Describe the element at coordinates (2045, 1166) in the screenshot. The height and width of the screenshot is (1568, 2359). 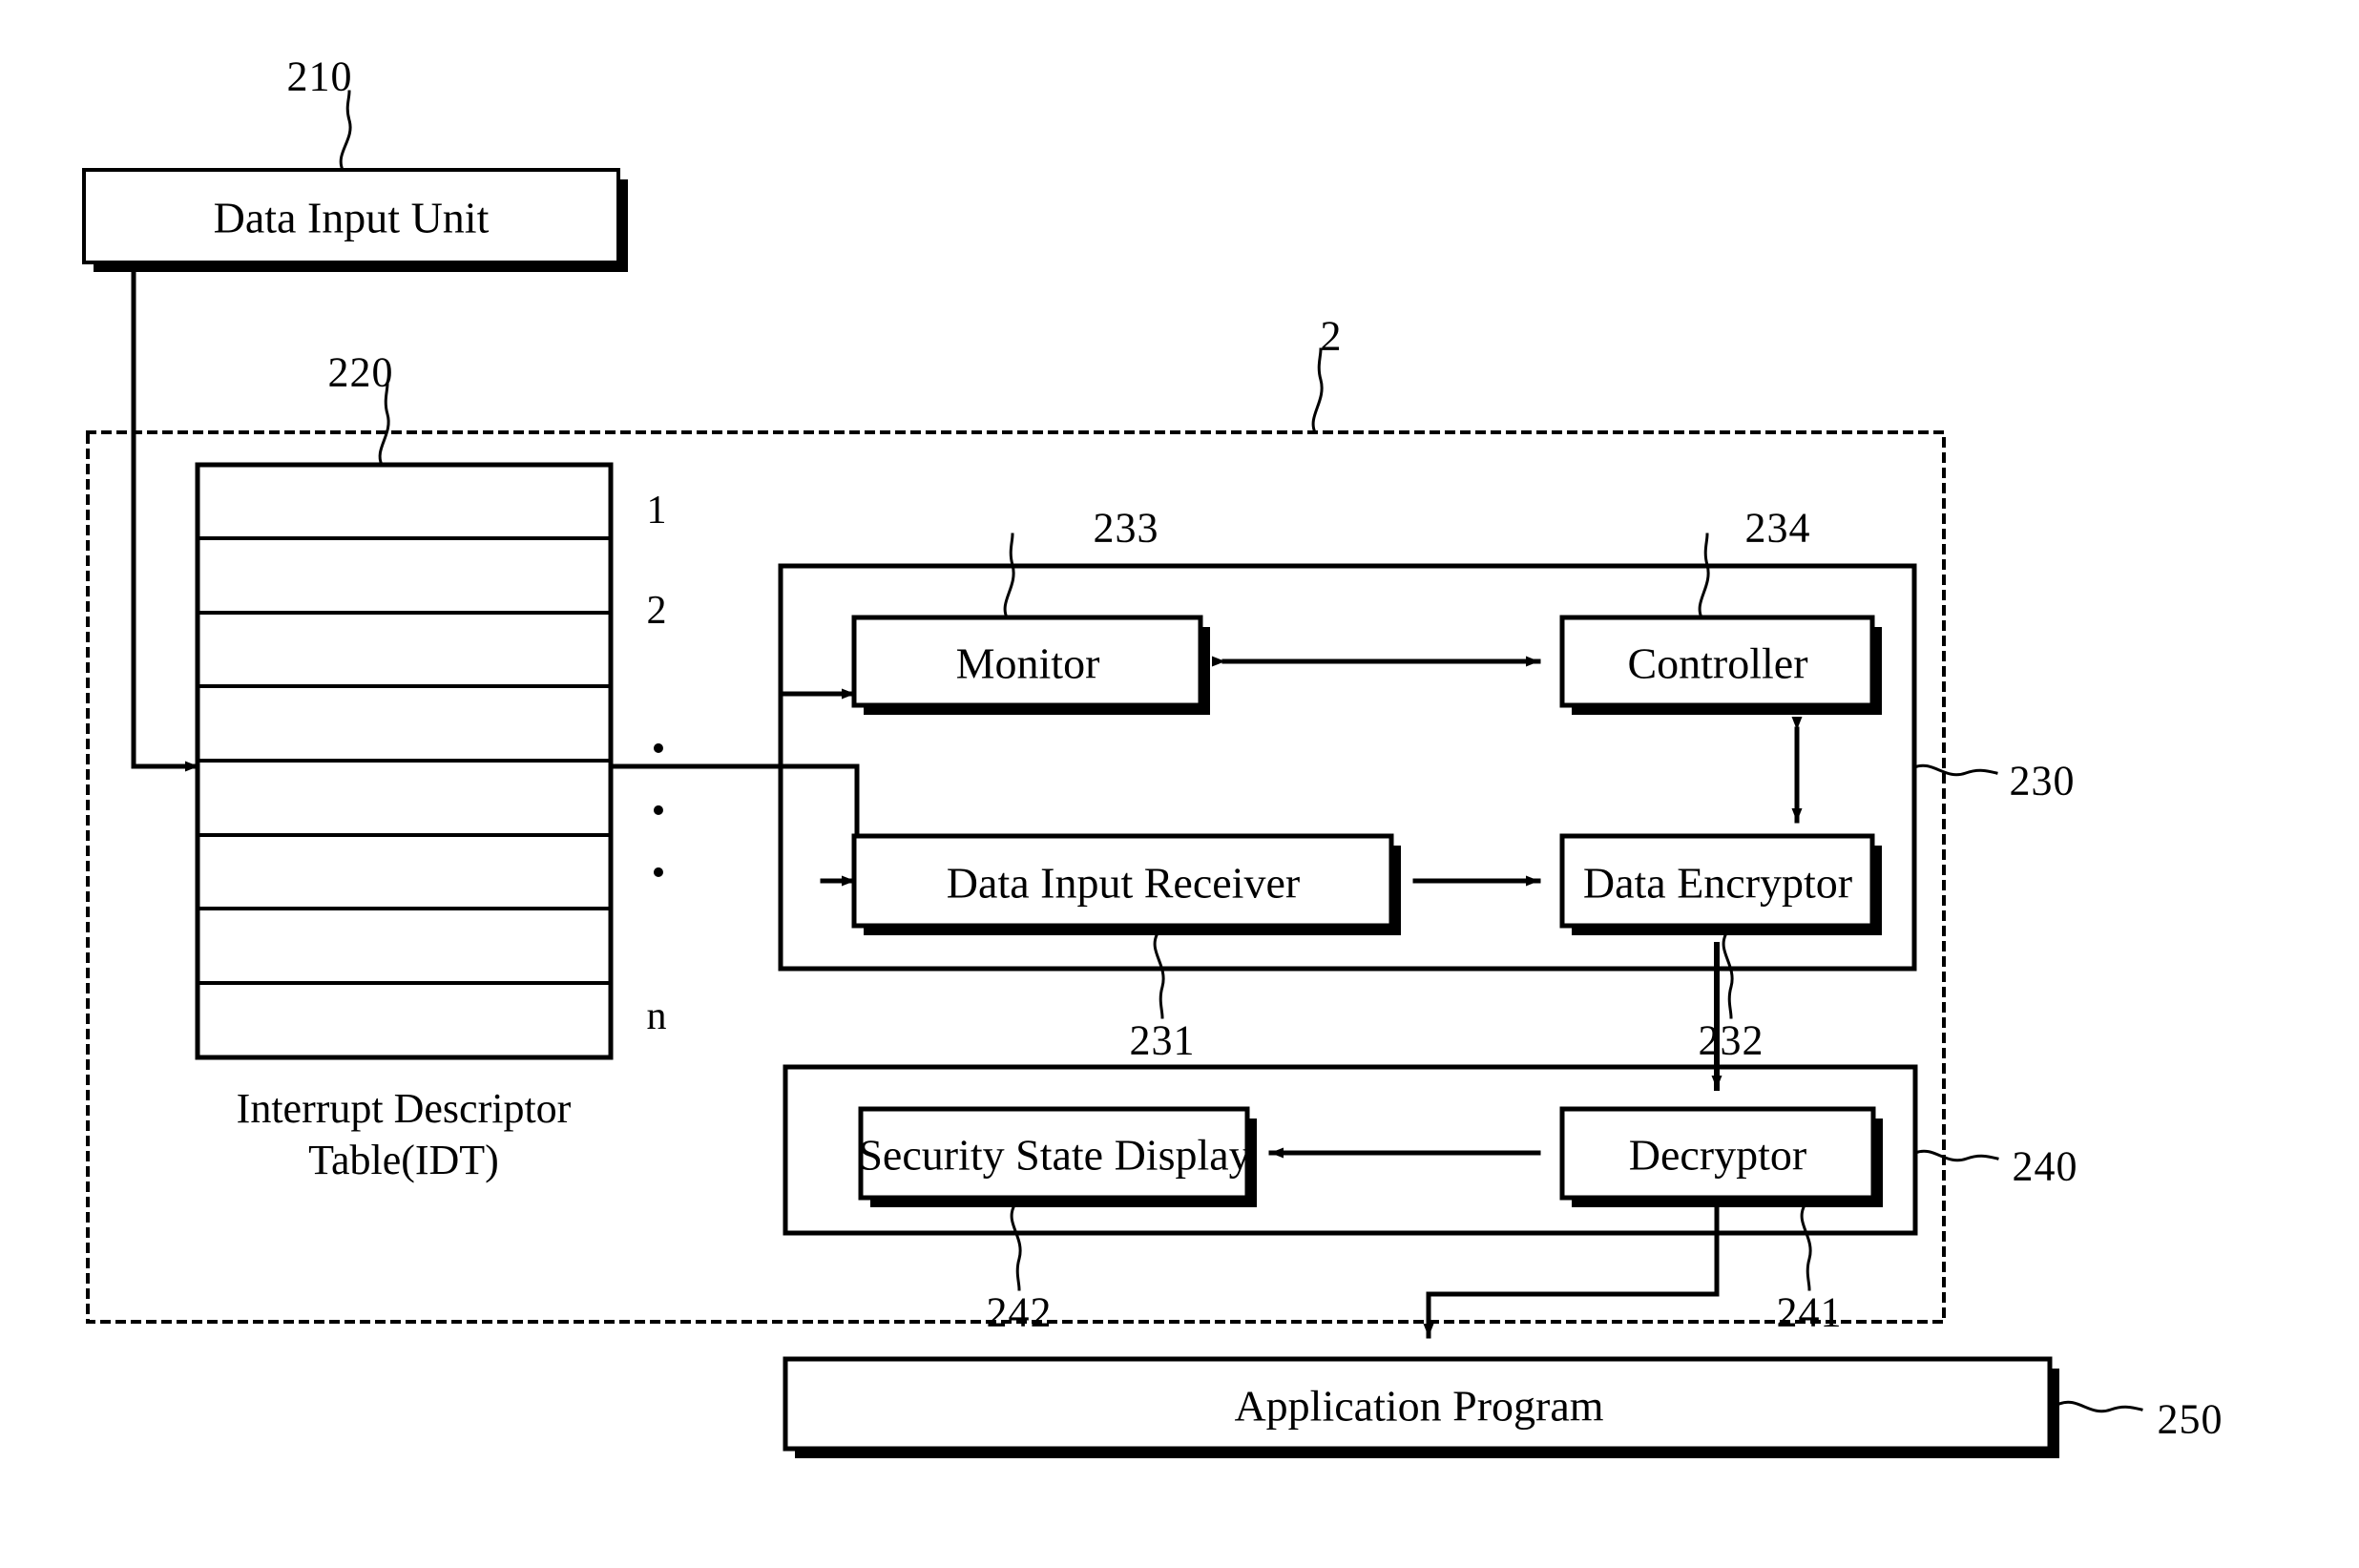
I see `ref-240: 240` at that location.